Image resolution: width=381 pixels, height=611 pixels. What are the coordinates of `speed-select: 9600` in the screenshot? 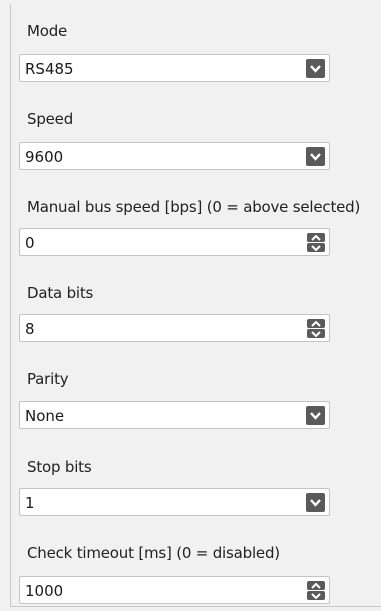 It's located at (174, 156).